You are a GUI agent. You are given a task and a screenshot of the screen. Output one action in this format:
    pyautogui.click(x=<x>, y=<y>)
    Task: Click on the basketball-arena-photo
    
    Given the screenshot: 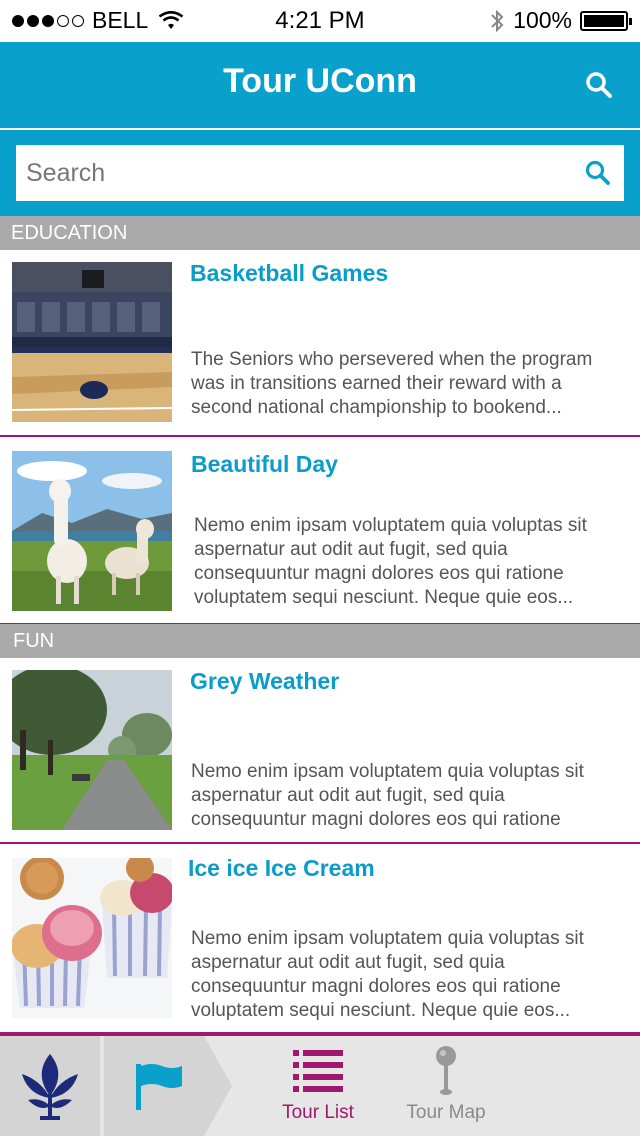 What is the action you would take?
    pyautogui.click(x=92, y=342)
    